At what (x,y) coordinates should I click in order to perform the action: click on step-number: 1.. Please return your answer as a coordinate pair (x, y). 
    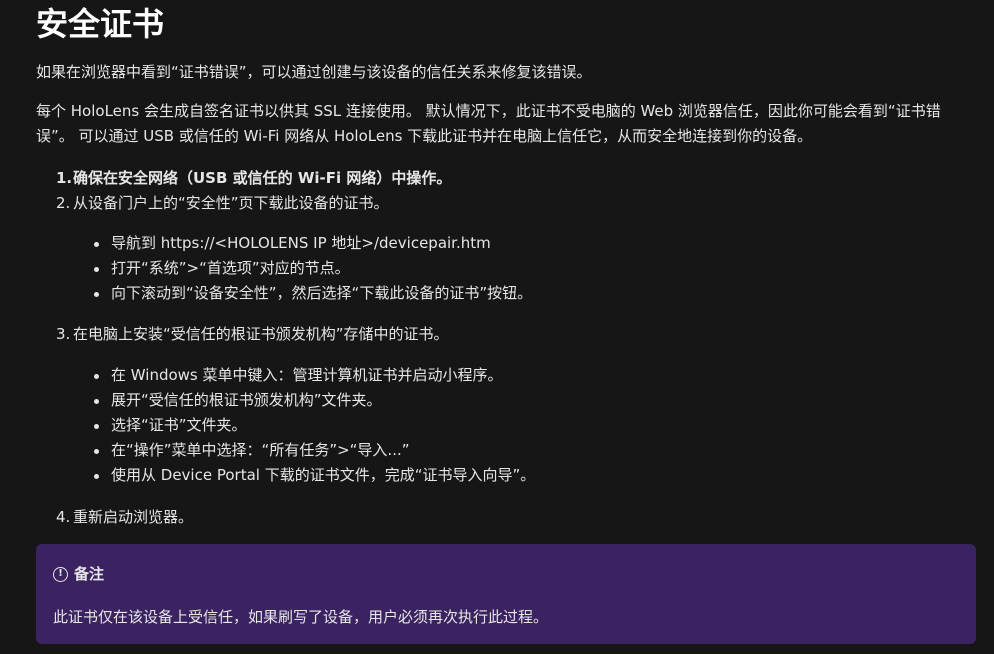
    Looking at the image, I should click on (64, 178).